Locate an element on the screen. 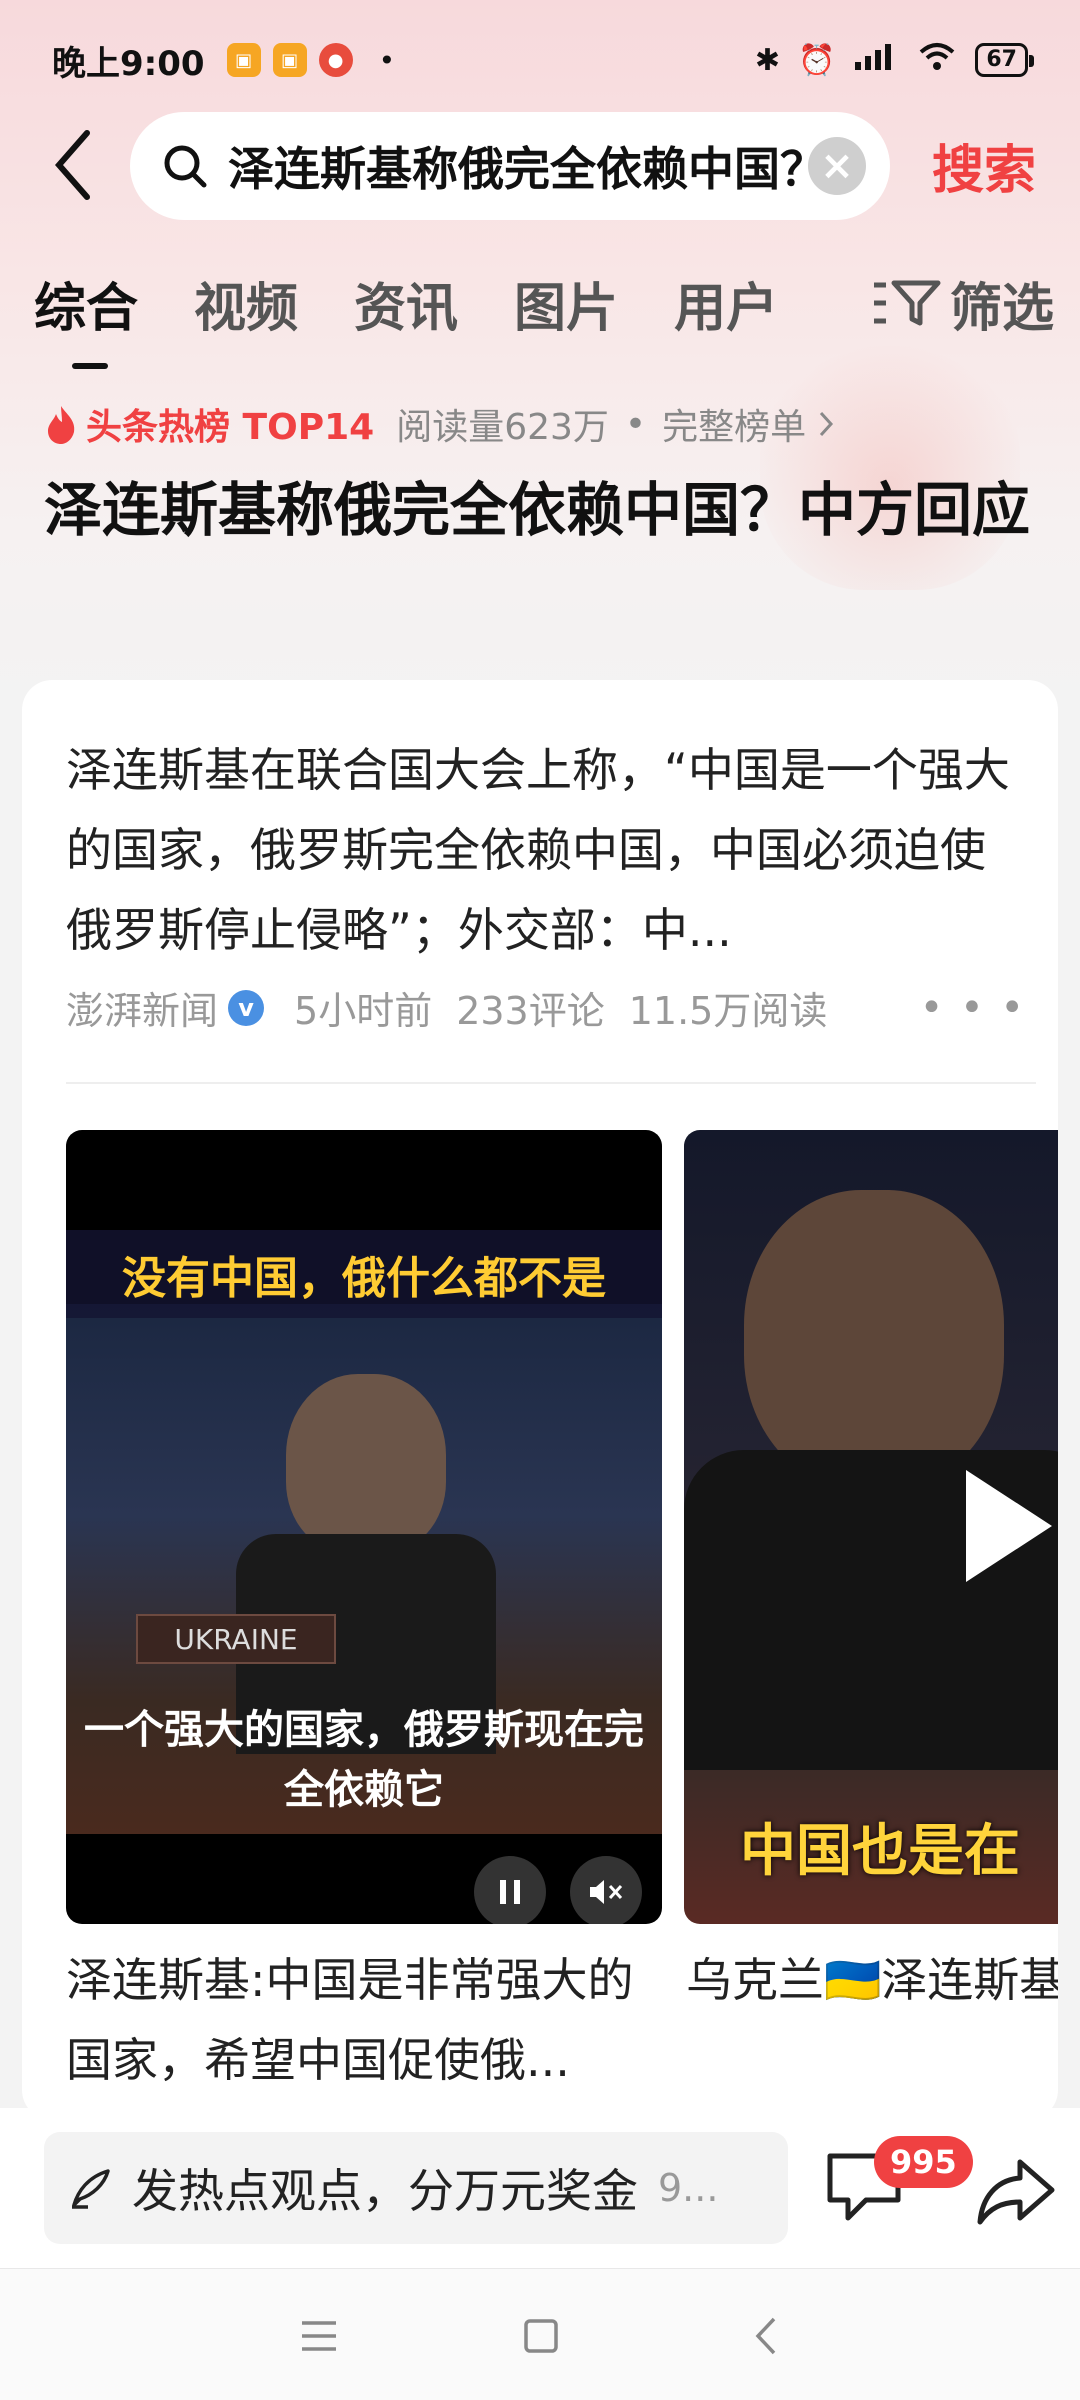 The width and height of the screenshot is (1080, 2400). search-query: 泽连斯基称俄完全依赖中国？中方回应 is located at coordinates (518, 169).